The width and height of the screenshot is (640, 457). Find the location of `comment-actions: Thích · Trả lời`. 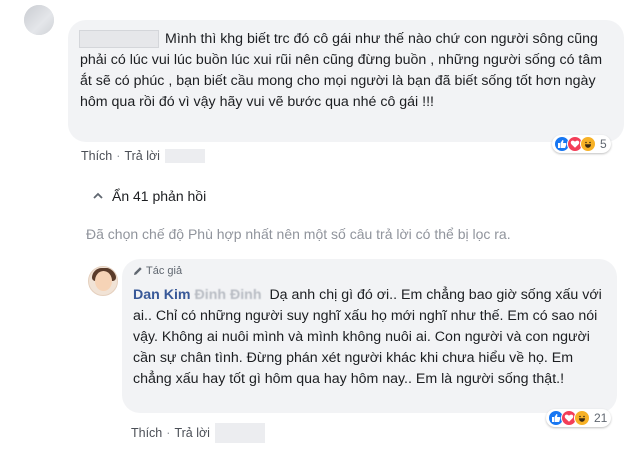

comment-actions: Thích · Trả lời is located at coordinates (143, 156).